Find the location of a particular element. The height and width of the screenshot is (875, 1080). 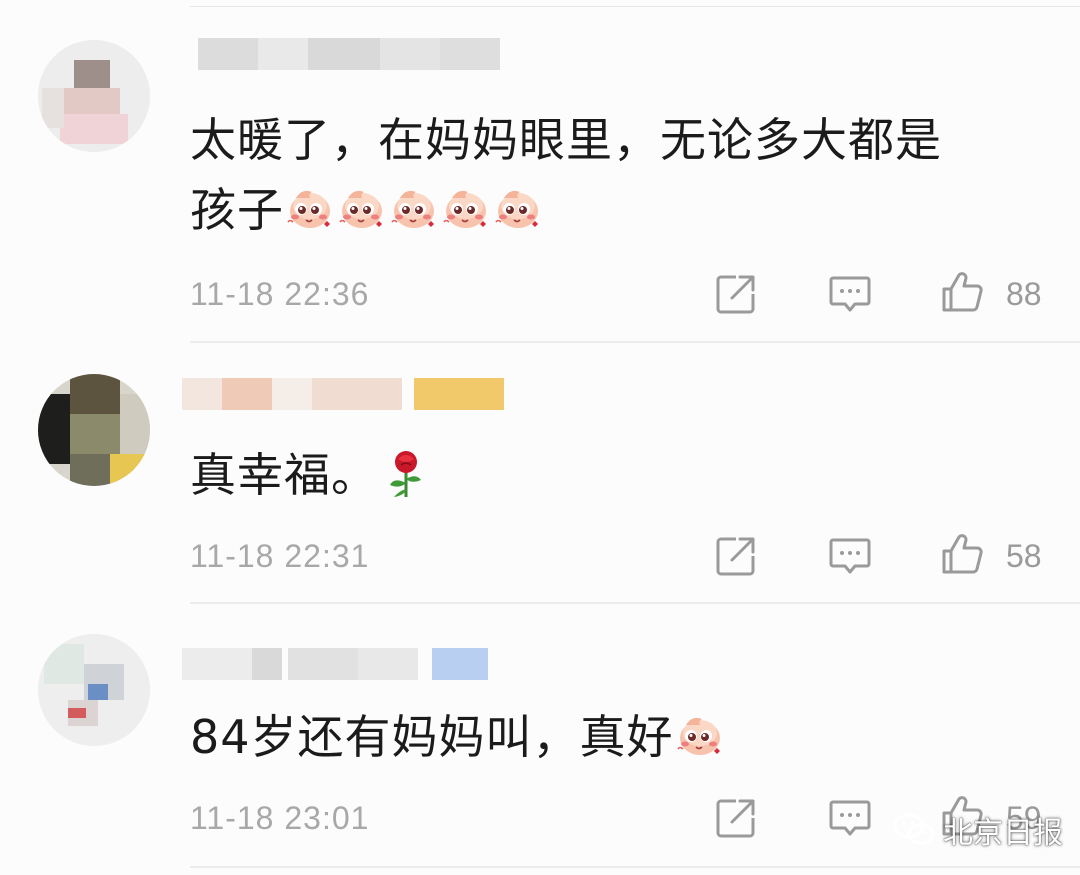

watermark: 北京日报 is located at coordinates (978, 830).